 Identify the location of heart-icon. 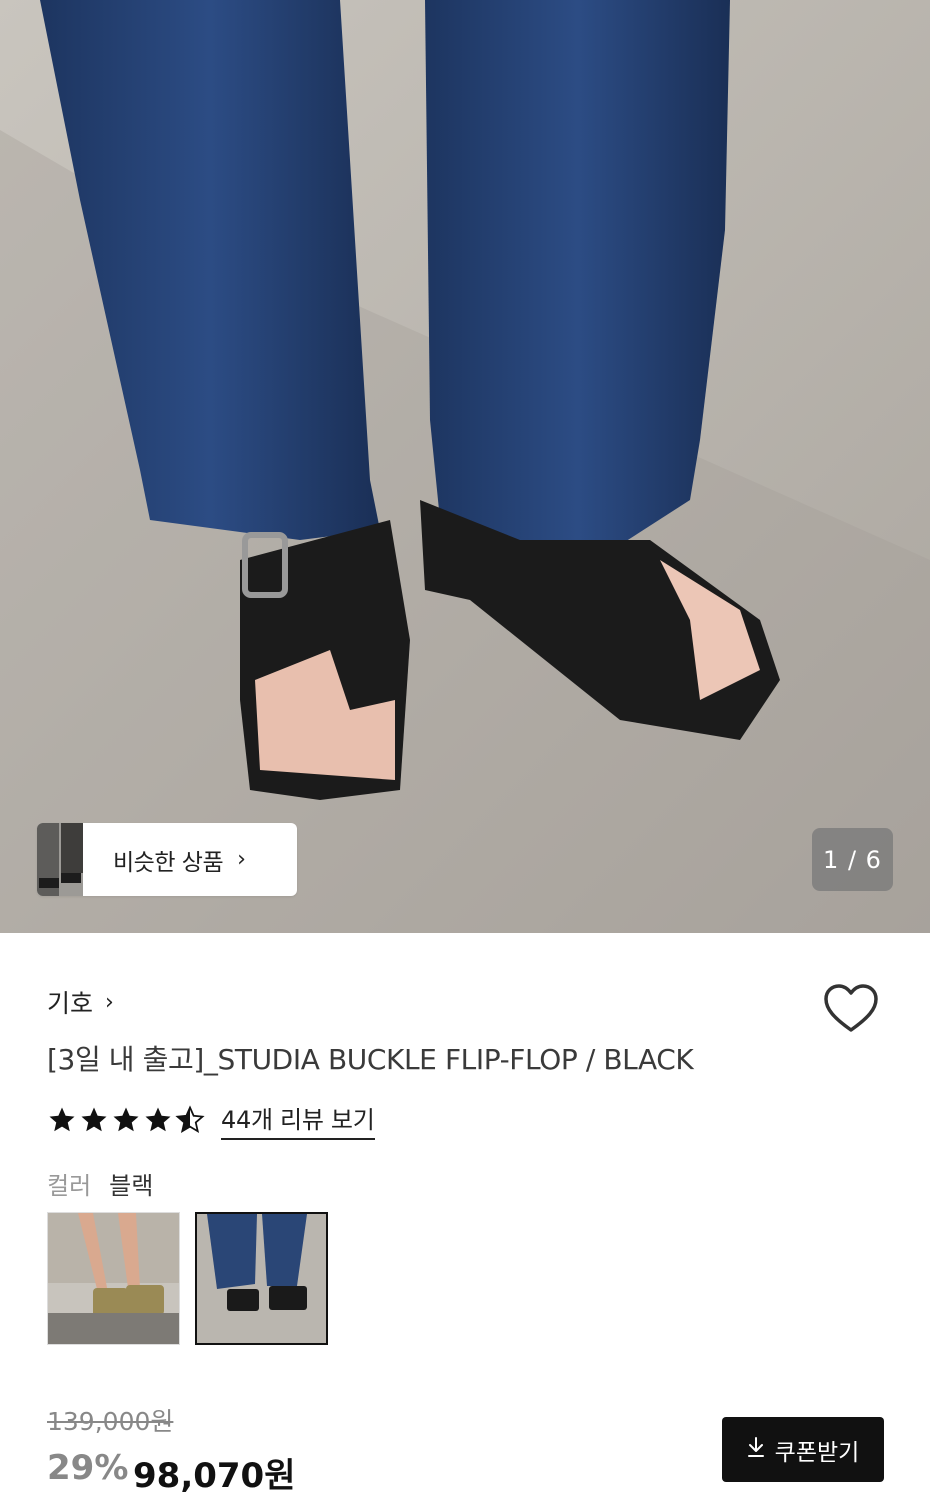
(851, 1009).